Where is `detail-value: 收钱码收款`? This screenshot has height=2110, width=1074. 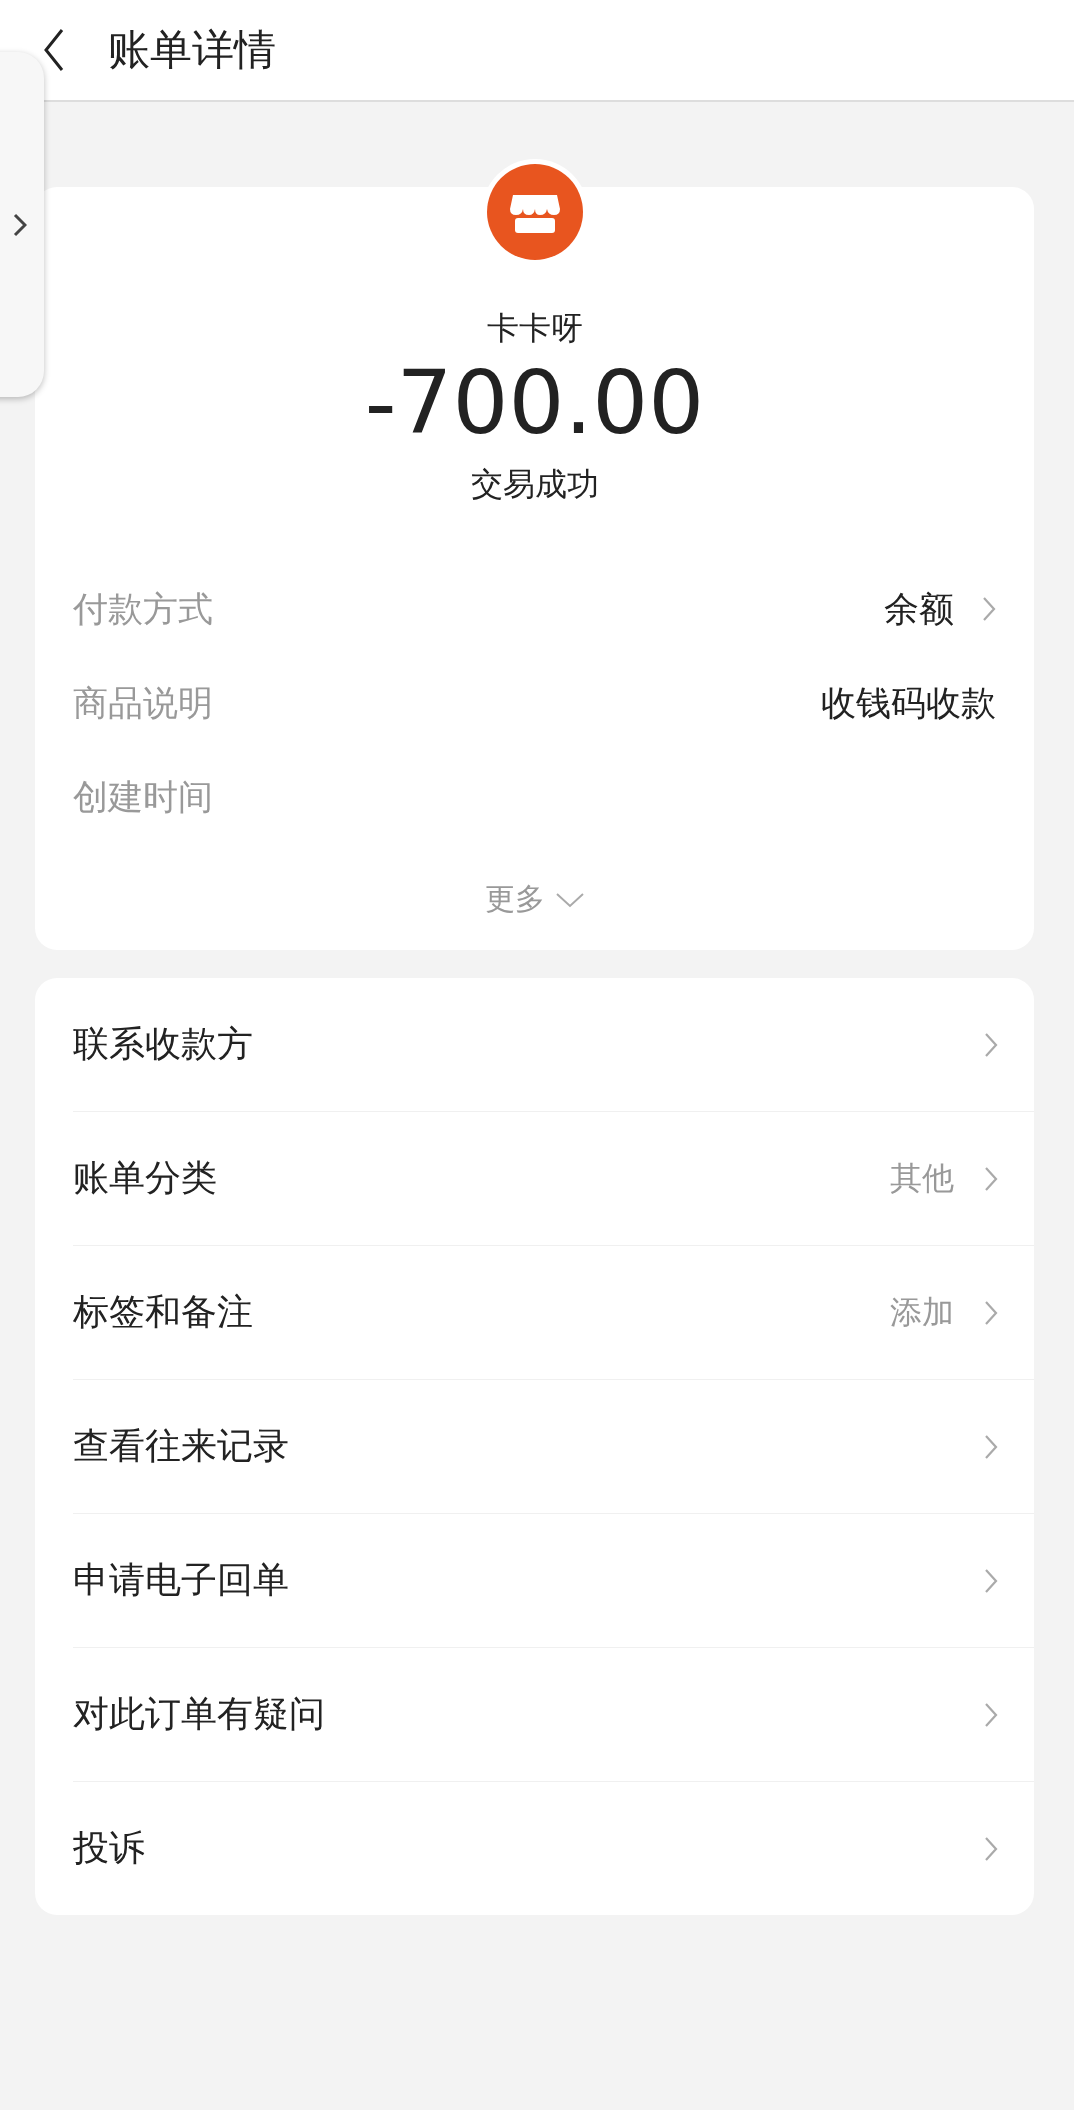
detail-value: 收钱码收款 is located at coordinates (908, 703).